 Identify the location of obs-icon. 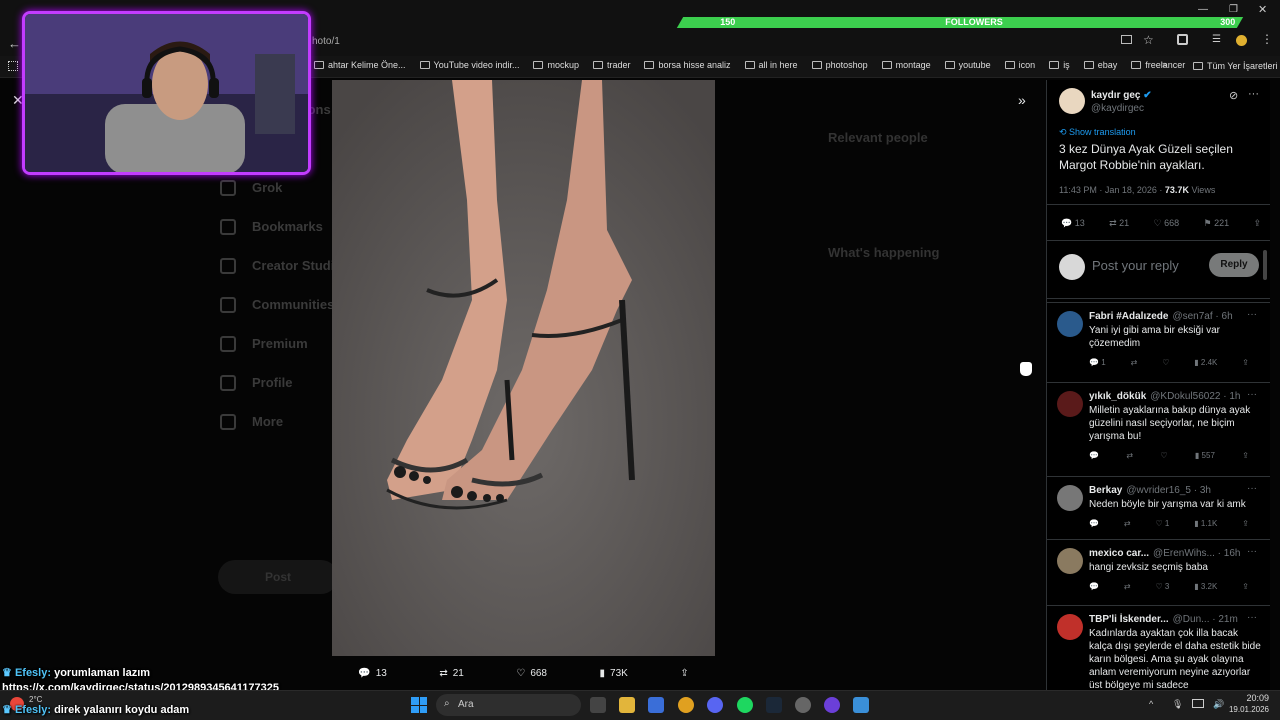
(803, 705).